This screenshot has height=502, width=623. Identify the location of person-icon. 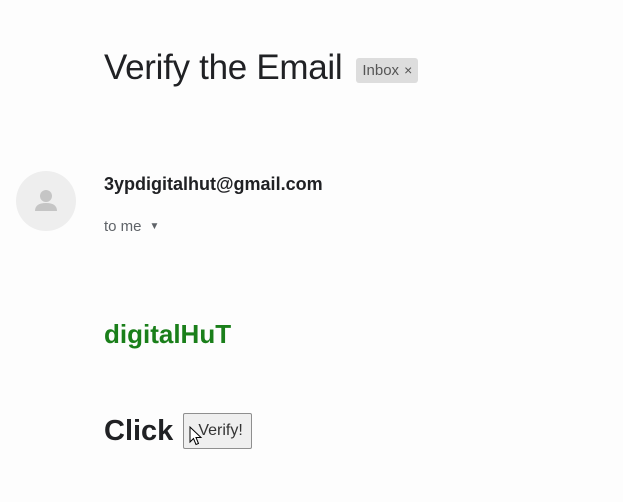
(46, 200).